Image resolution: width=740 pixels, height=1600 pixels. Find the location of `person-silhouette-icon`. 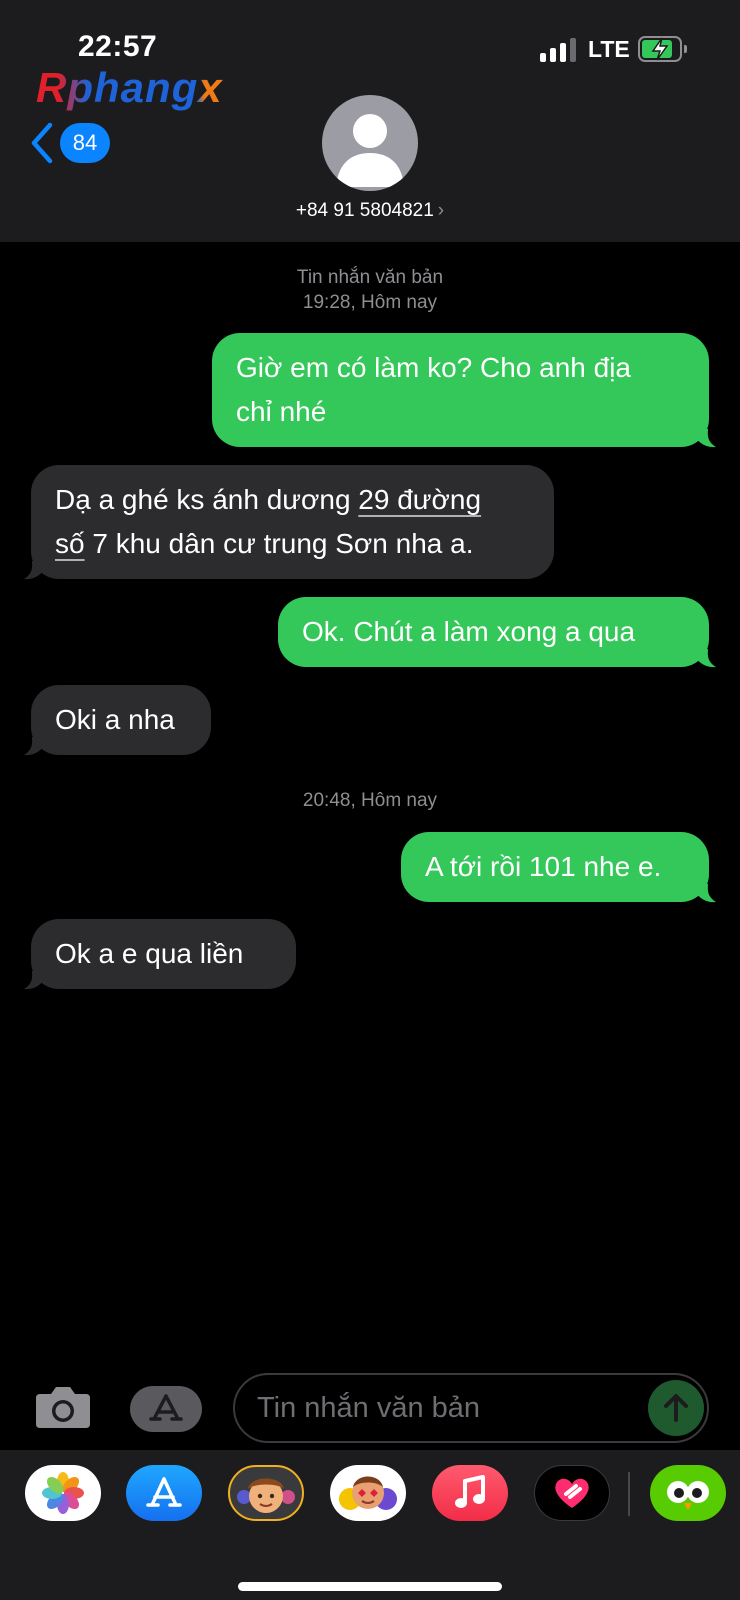

person-silhouette-icon is located at coordinates (370, 150).